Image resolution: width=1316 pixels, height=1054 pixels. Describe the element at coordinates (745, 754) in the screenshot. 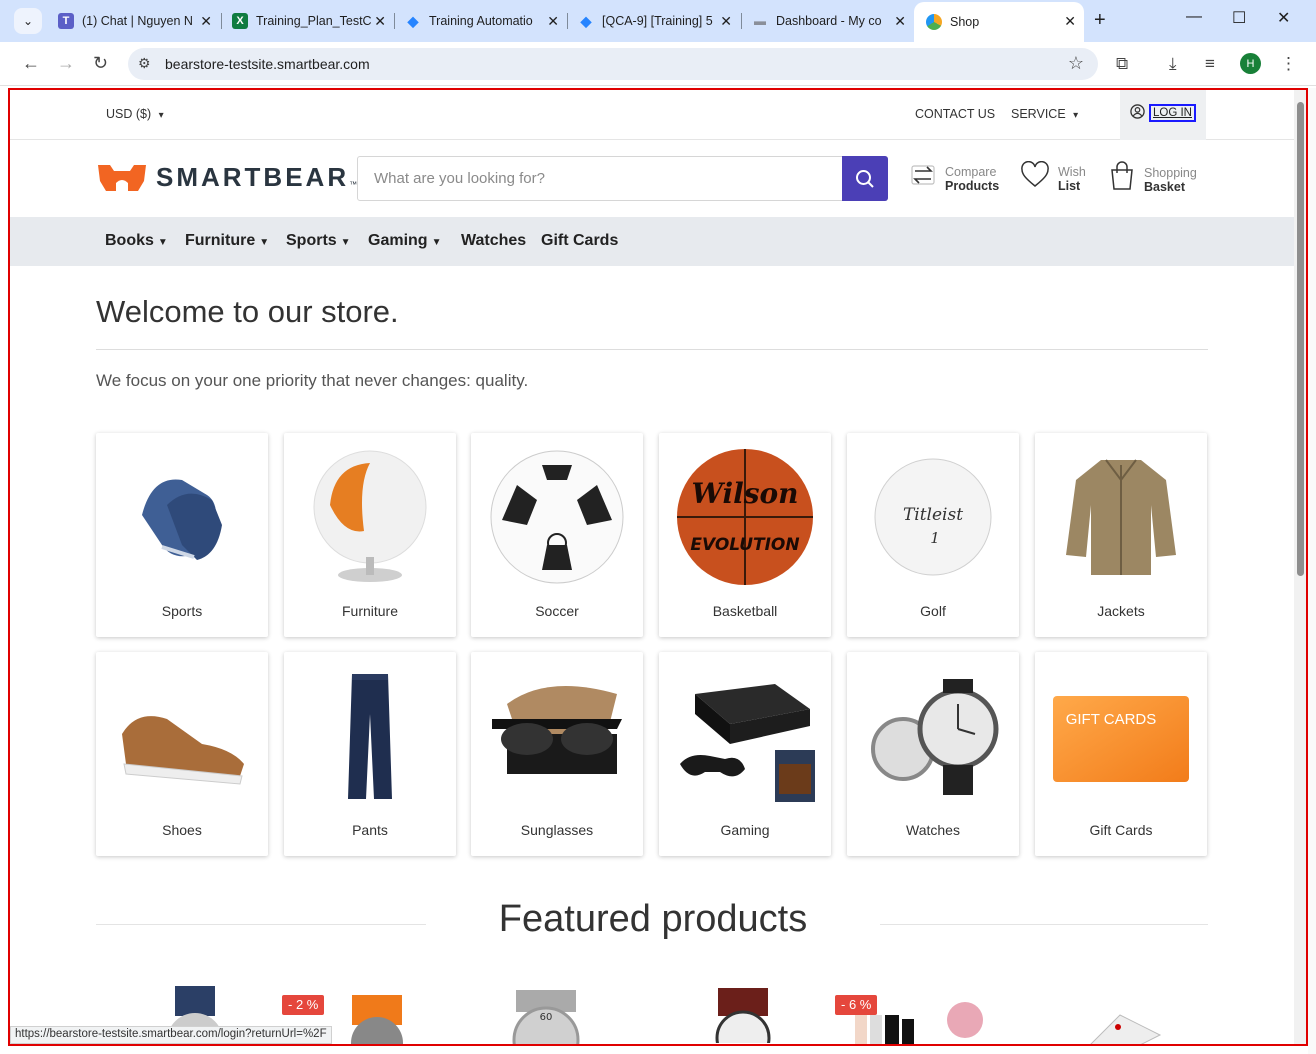

I see `category-tile-gaming: Gaming` at that location.